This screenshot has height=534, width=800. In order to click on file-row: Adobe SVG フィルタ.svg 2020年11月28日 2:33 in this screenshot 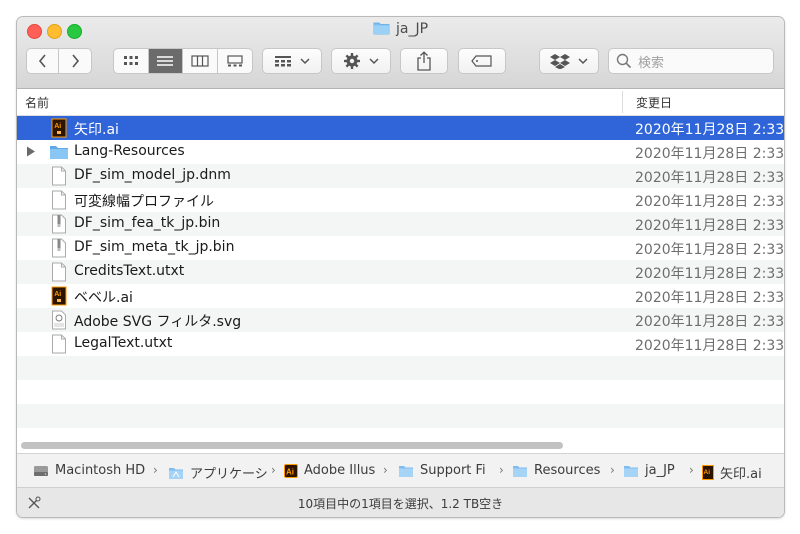, I will do `click(400, 320)`.